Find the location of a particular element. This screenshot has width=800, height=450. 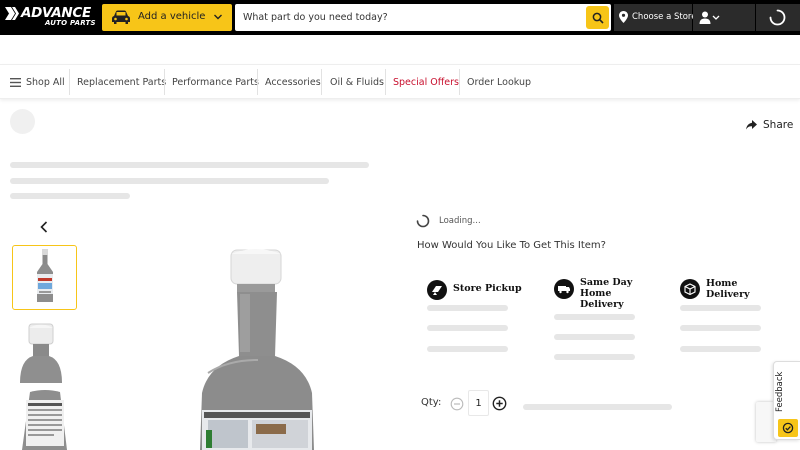

fulfillment-title: How Would You Like To Get This Item? is located at coordinates (511, 245).